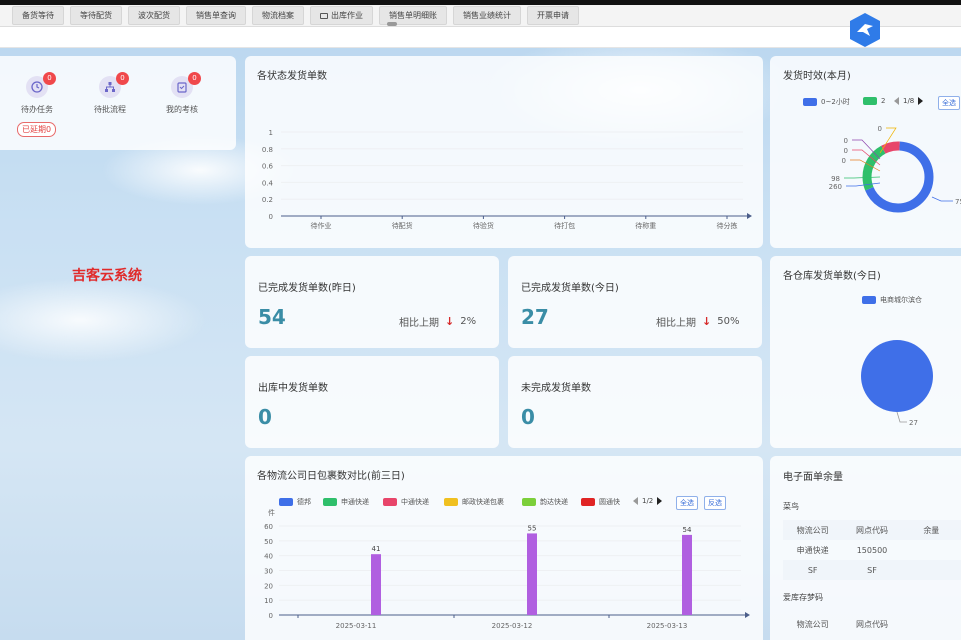 Image resolution: width=961 pixels, height=640 pixels. What do you see at coordinates (107, 276) in the screenshot?
I see `brand-name: 吉客云系统` at bounding box center [107, 276].